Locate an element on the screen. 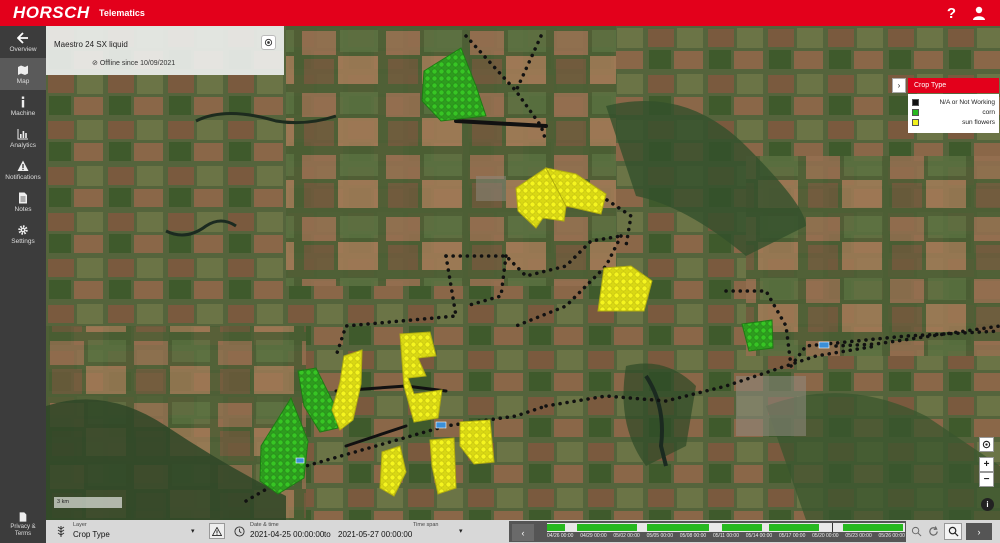 The width and height of the screenshot is (1000, 543). sidebar-item-machine: Machine is located at coordinates (23, 106).